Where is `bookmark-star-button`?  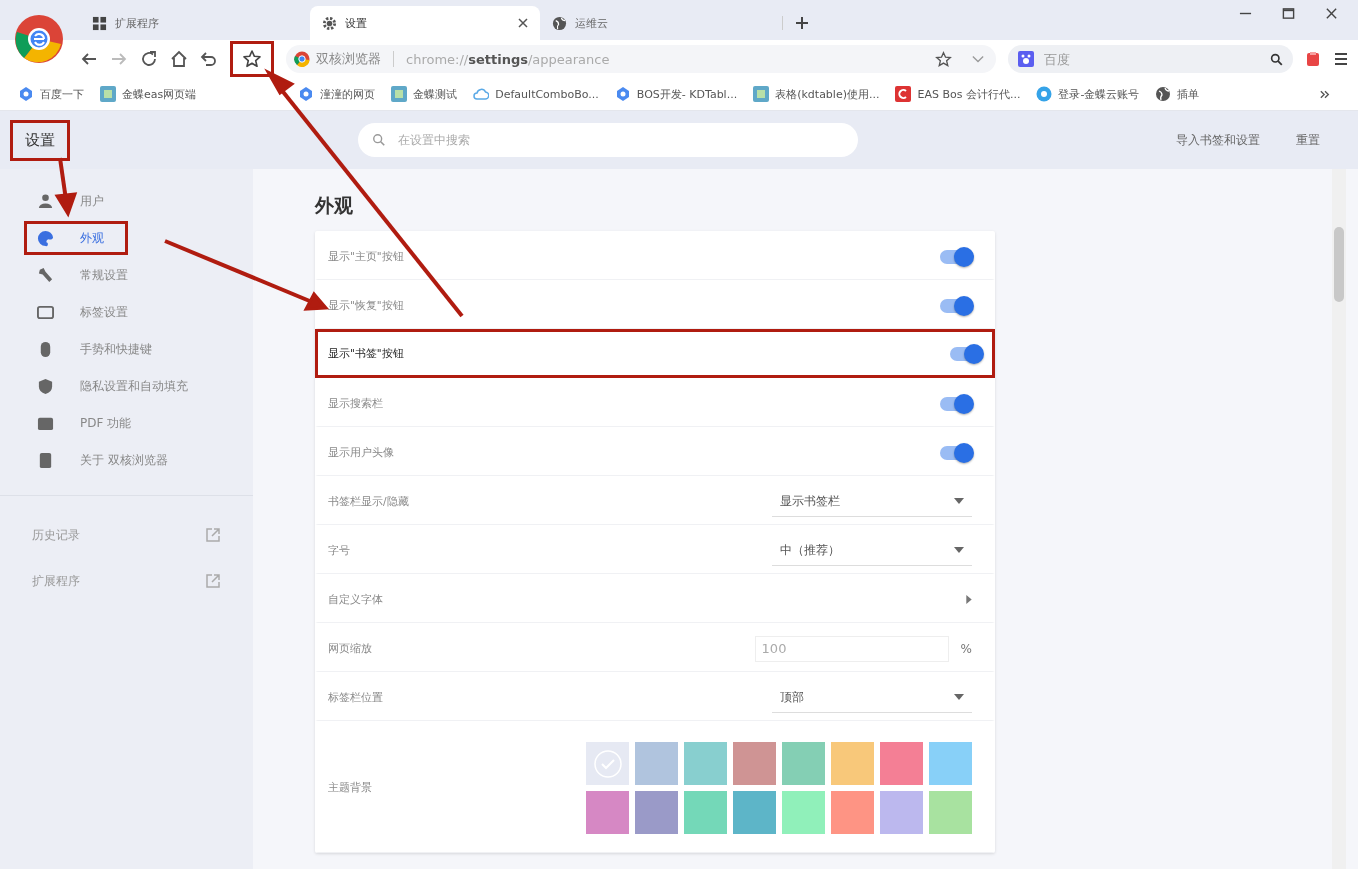 bookmark-star-button is located at coordinates (252, 59).